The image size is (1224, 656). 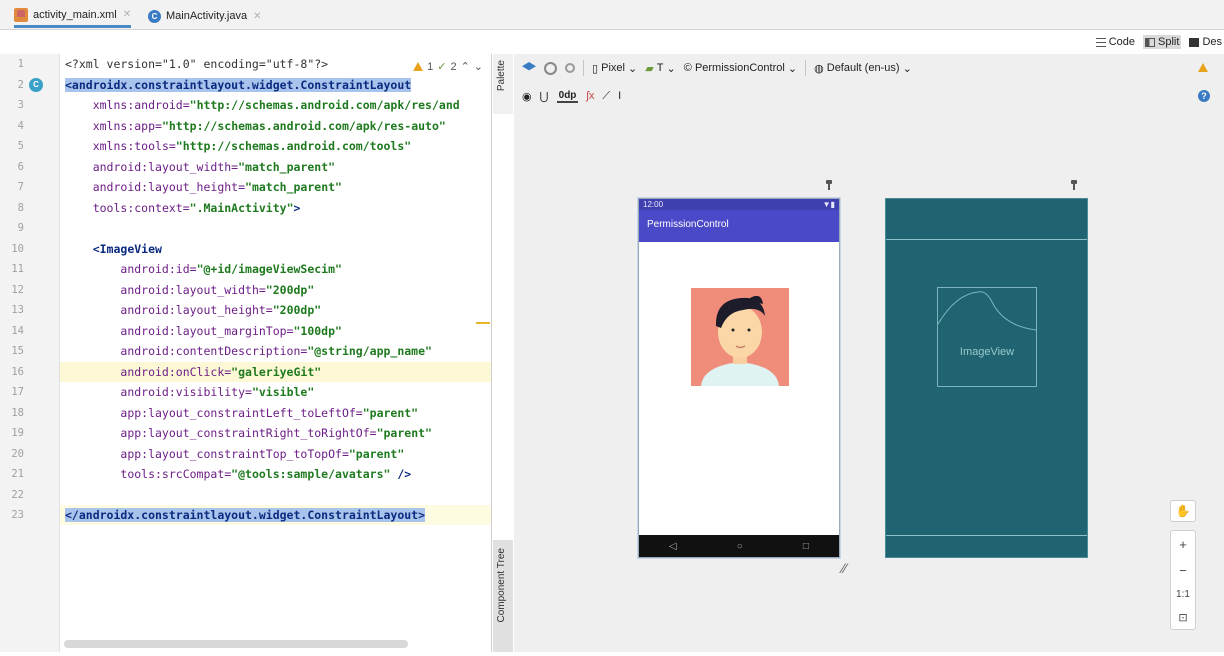 I want to click on design-preview: 12:00 ▼▮ PermissionControl ◁ ○ □, so click(x=739, y=378).